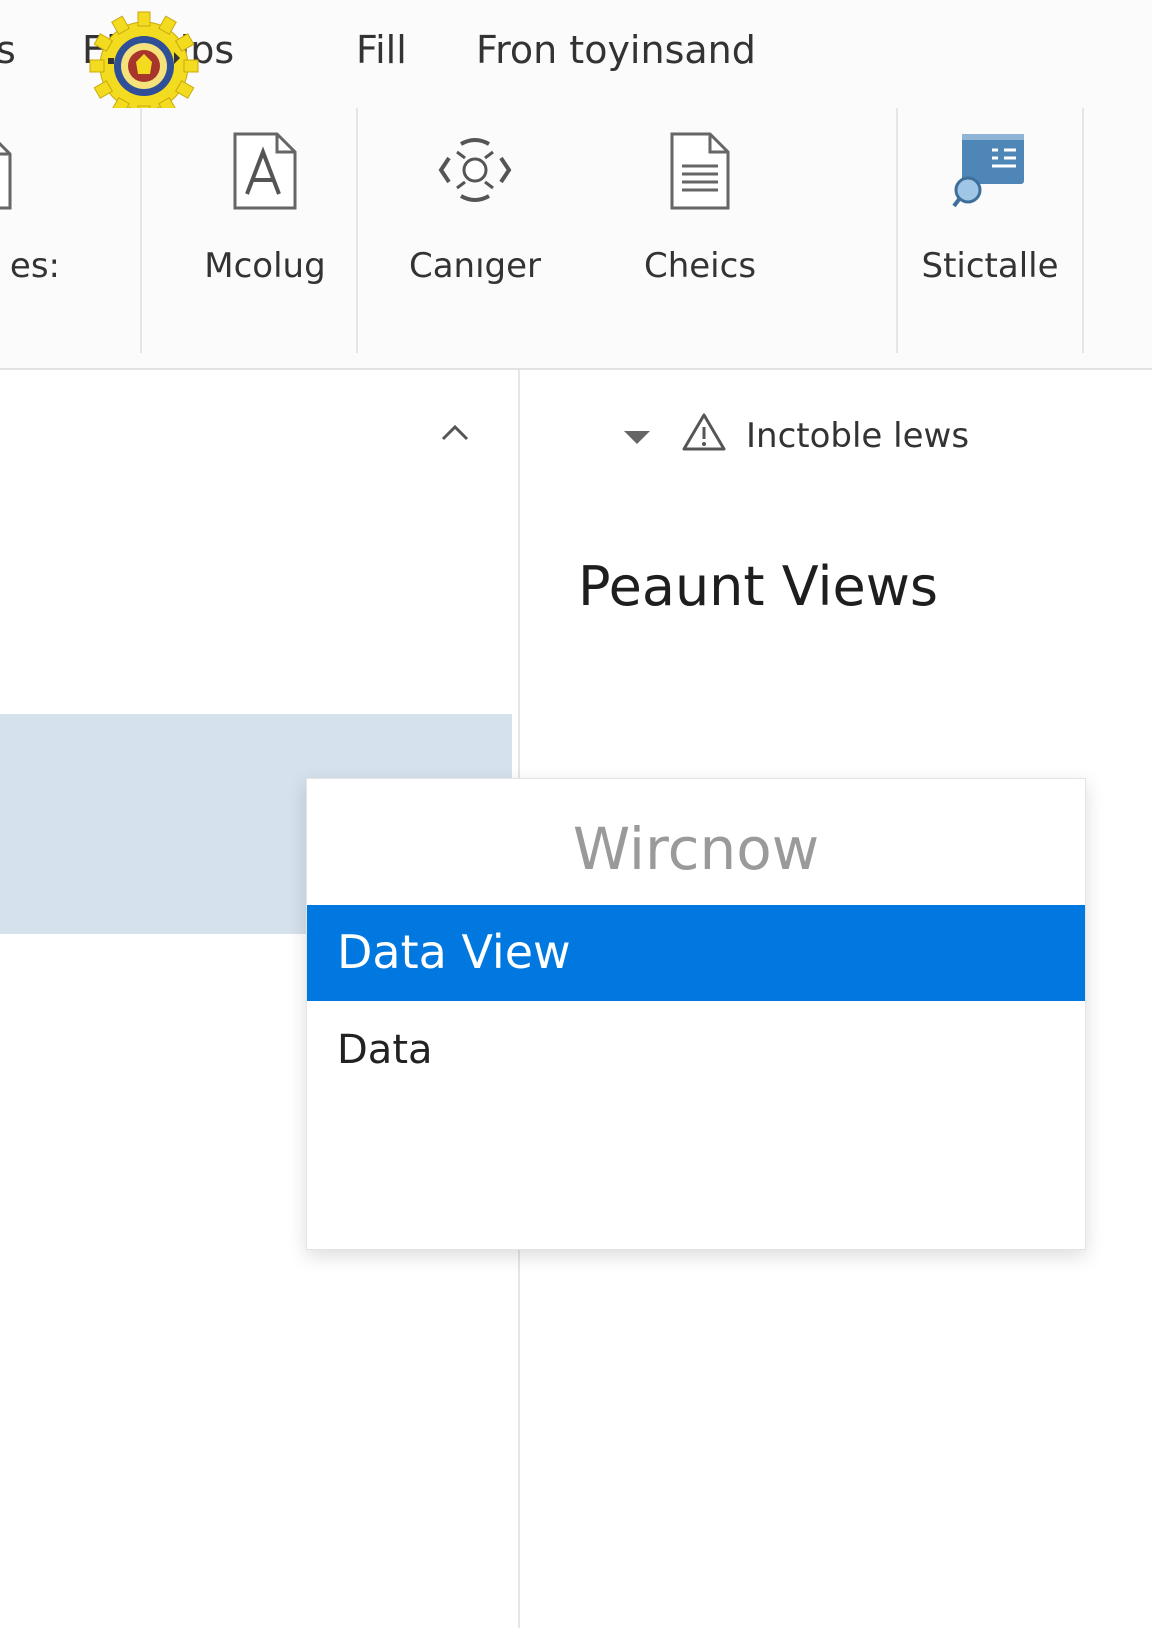 Image resolution: width=1152 pixels, height=1628 pixels. I want to click on ribbon-button-cheics: Cheics, so click(700, 230).